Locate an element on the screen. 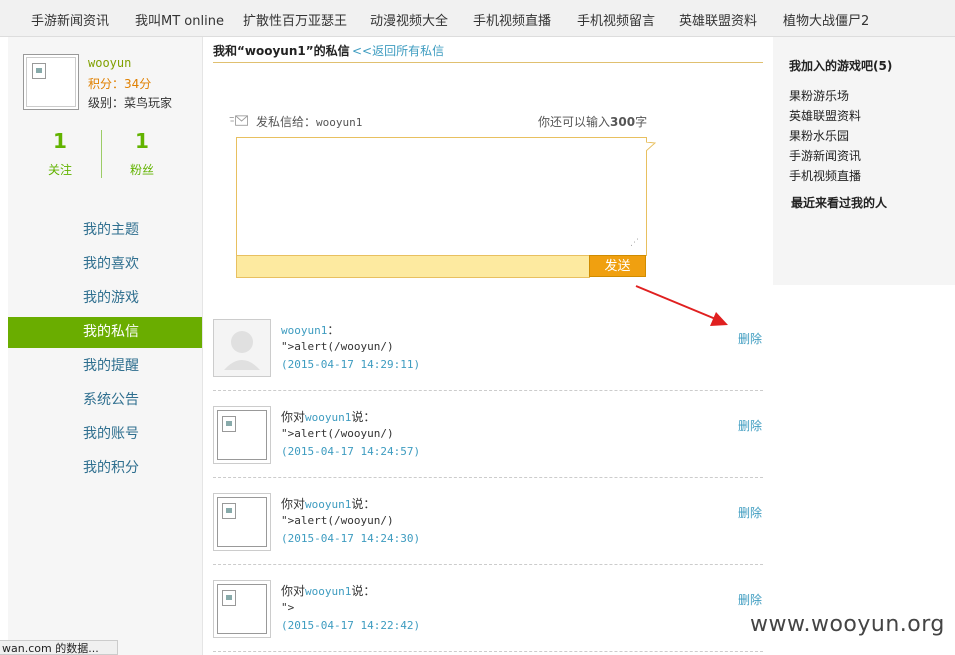 This screenshot has height=655, width=955. composer-footer-bar is located at coordinates (413, 266).